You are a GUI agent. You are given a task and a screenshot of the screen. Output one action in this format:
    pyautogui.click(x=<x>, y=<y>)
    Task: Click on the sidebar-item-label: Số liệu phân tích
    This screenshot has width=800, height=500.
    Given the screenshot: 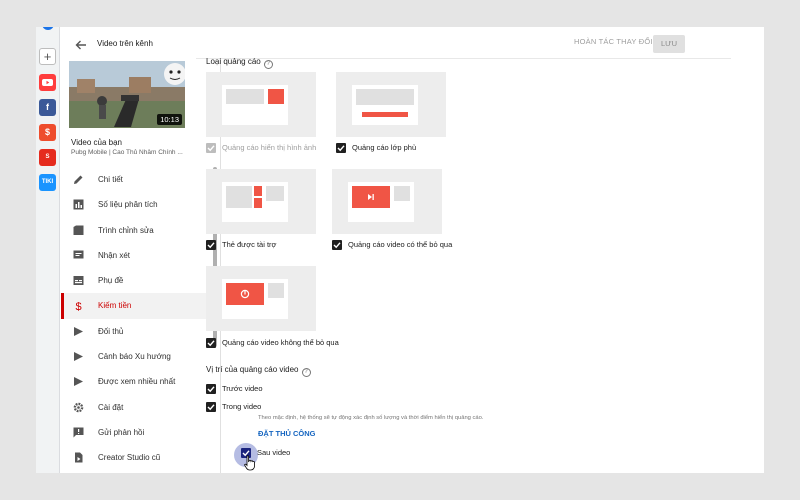 What is the action you would take?
    pyautogui.click(x=128, y=205)
    